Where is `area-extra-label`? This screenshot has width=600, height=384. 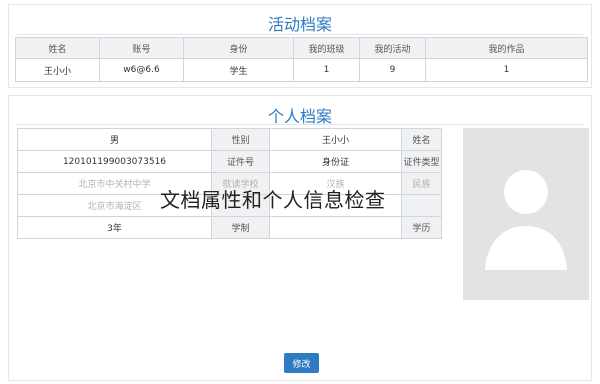
area-extra-label is located at coordinates (421, 205).